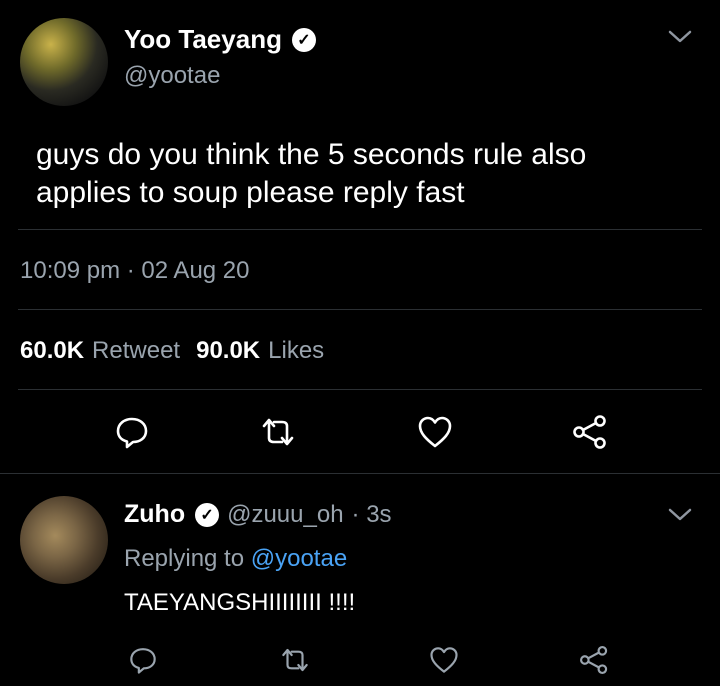  I want to click on reply-text: TAEYANGSHIIIIIIII !!!!, so click(240, 602).